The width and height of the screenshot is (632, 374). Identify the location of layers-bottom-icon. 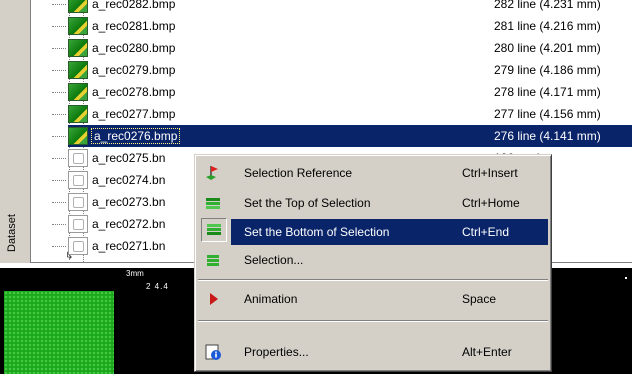
(214, 229).